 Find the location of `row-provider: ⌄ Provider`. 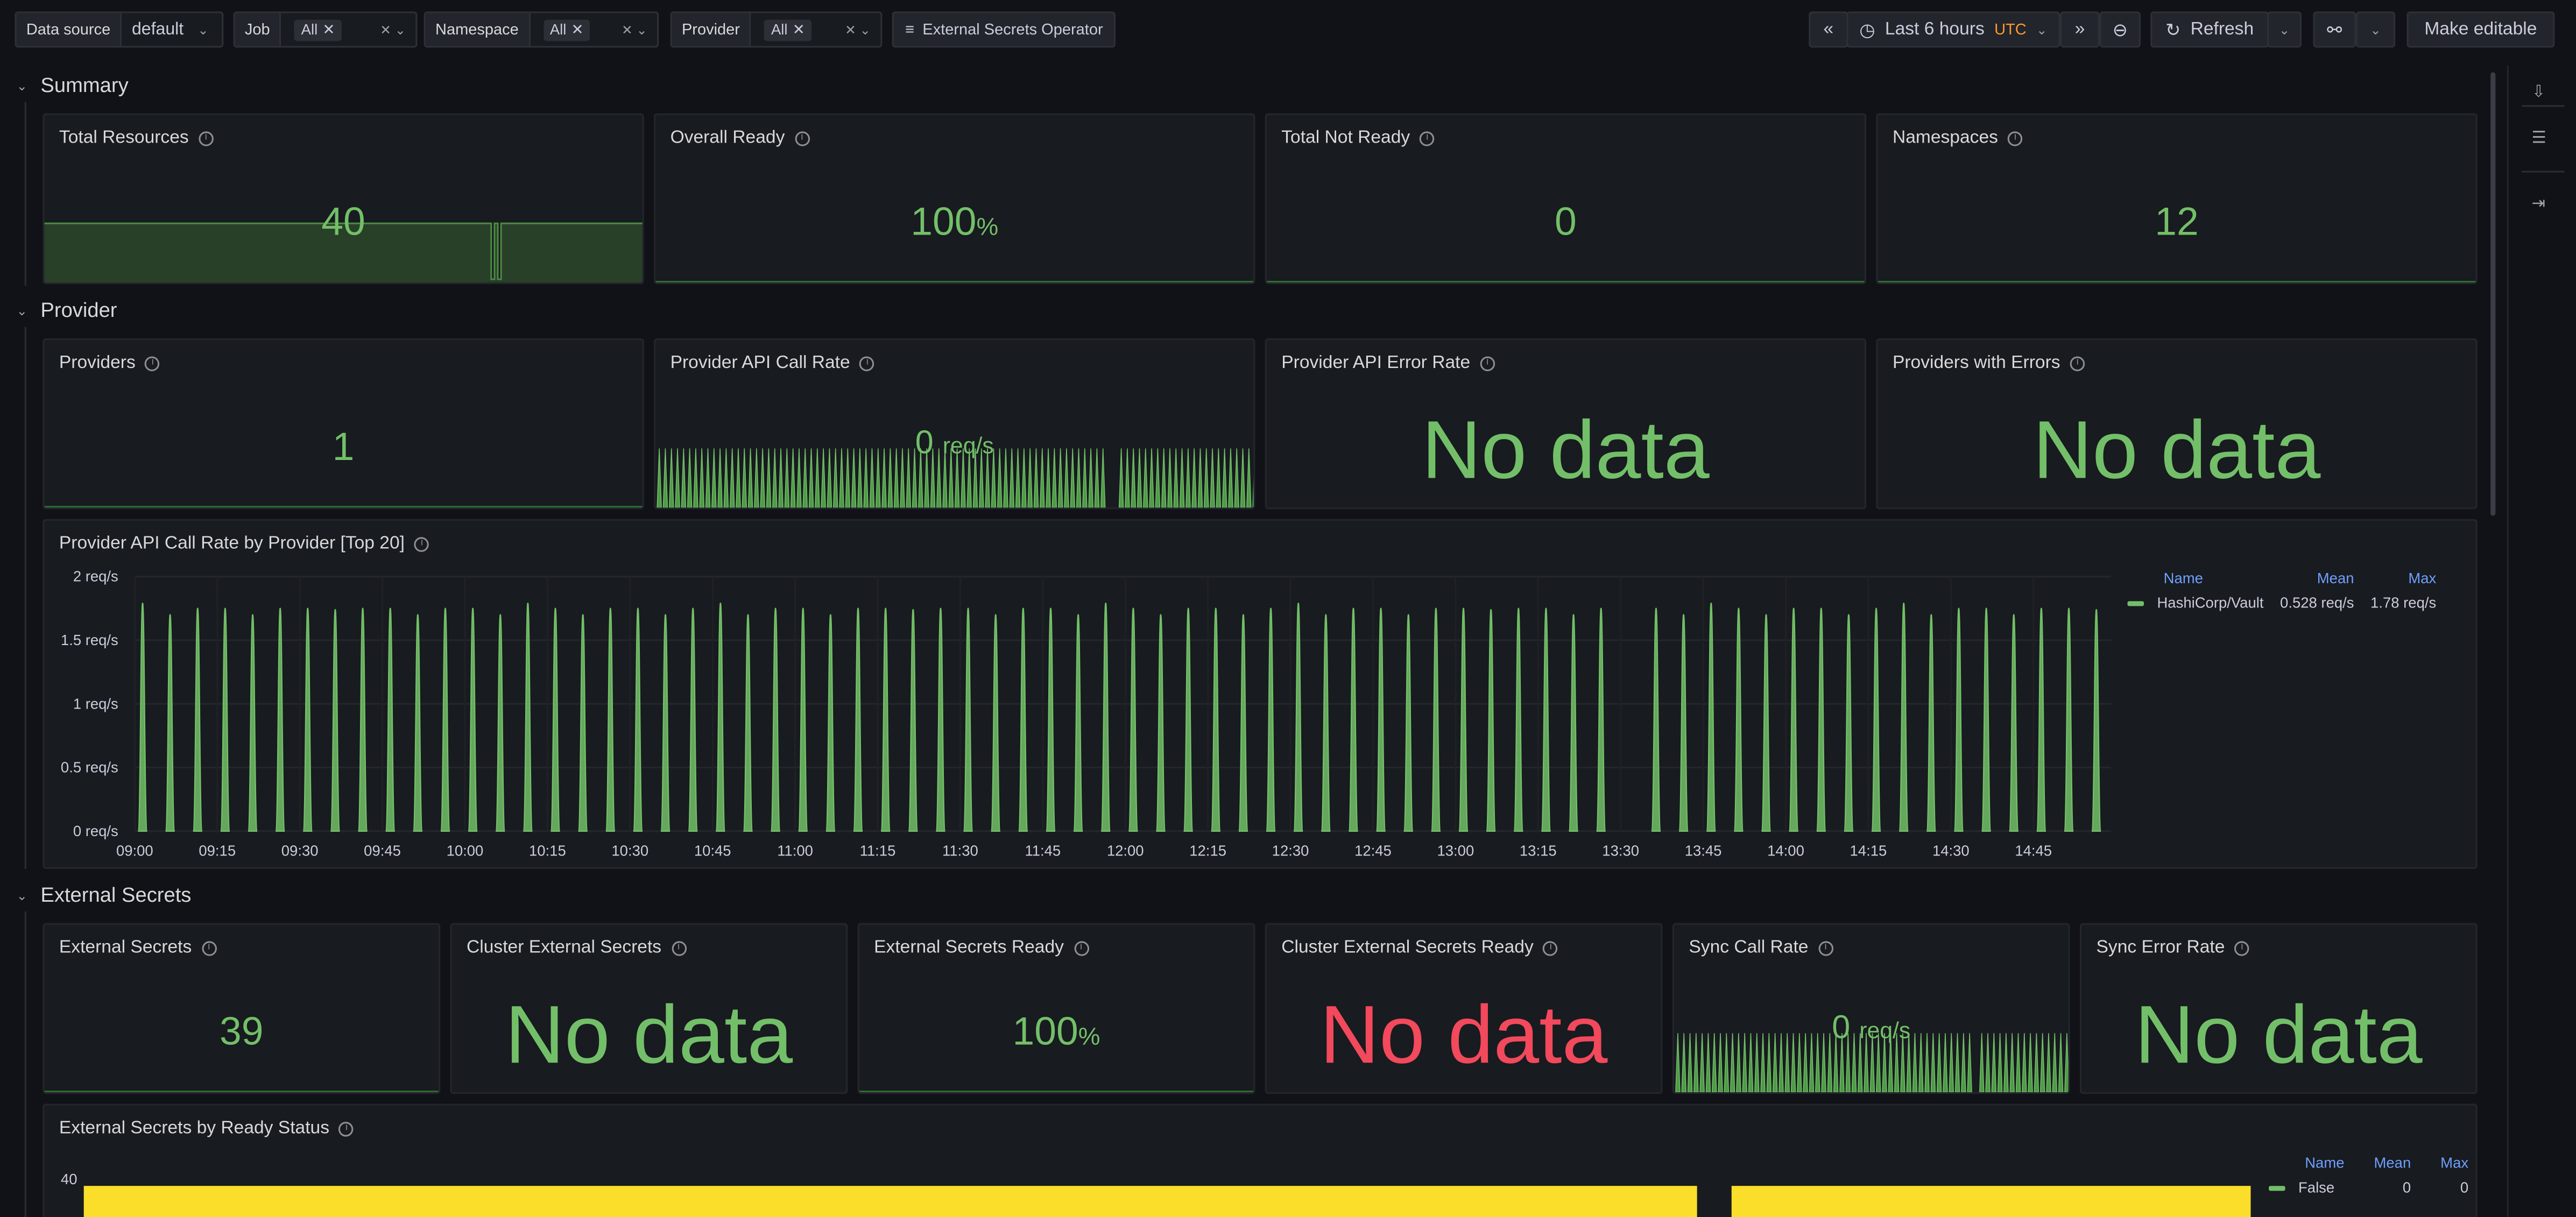

row-provider: ⌄ Provider is located at coordinates (67, 310).